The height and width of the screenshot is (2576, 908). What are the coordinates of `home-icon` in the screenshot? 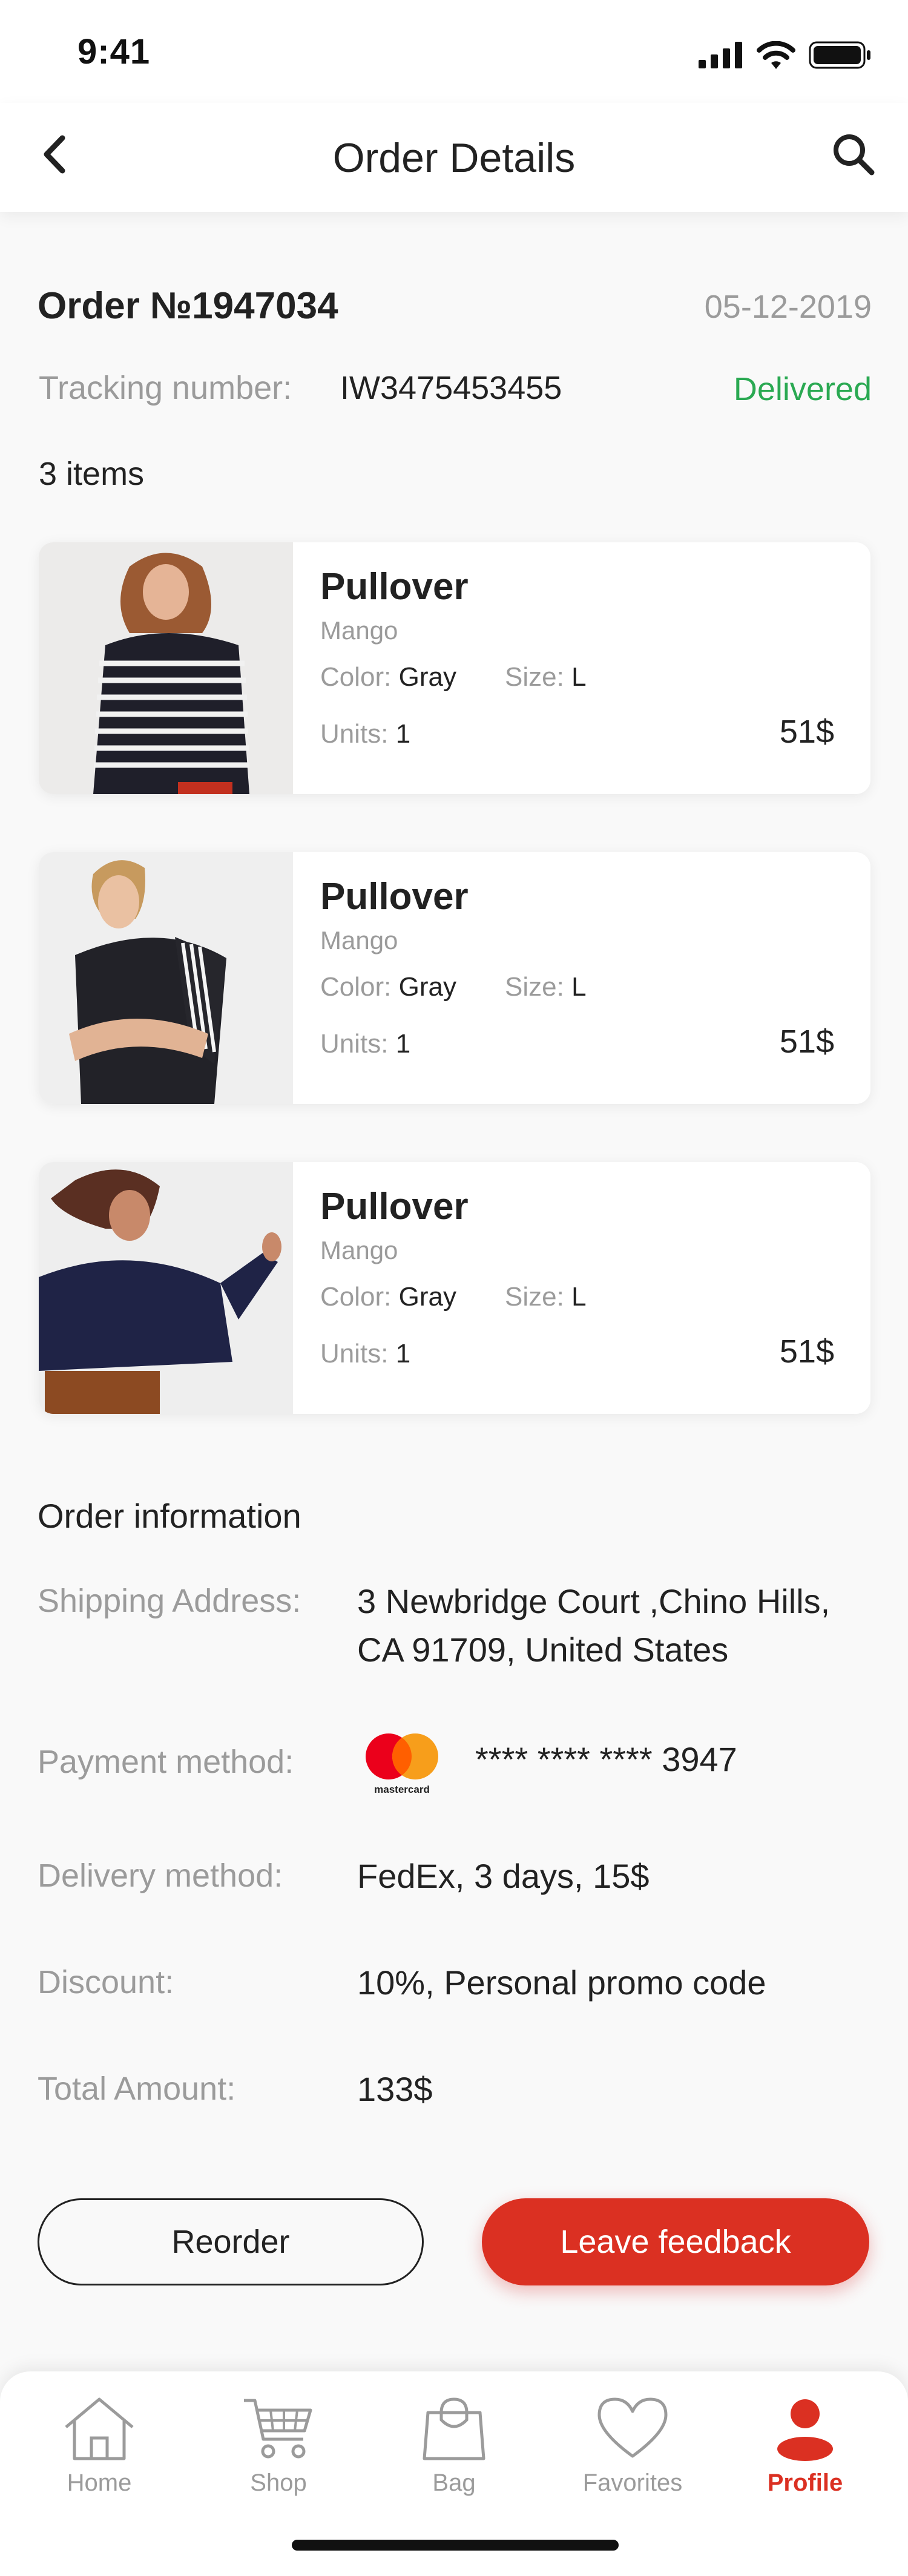 It's located at (99, 2428).